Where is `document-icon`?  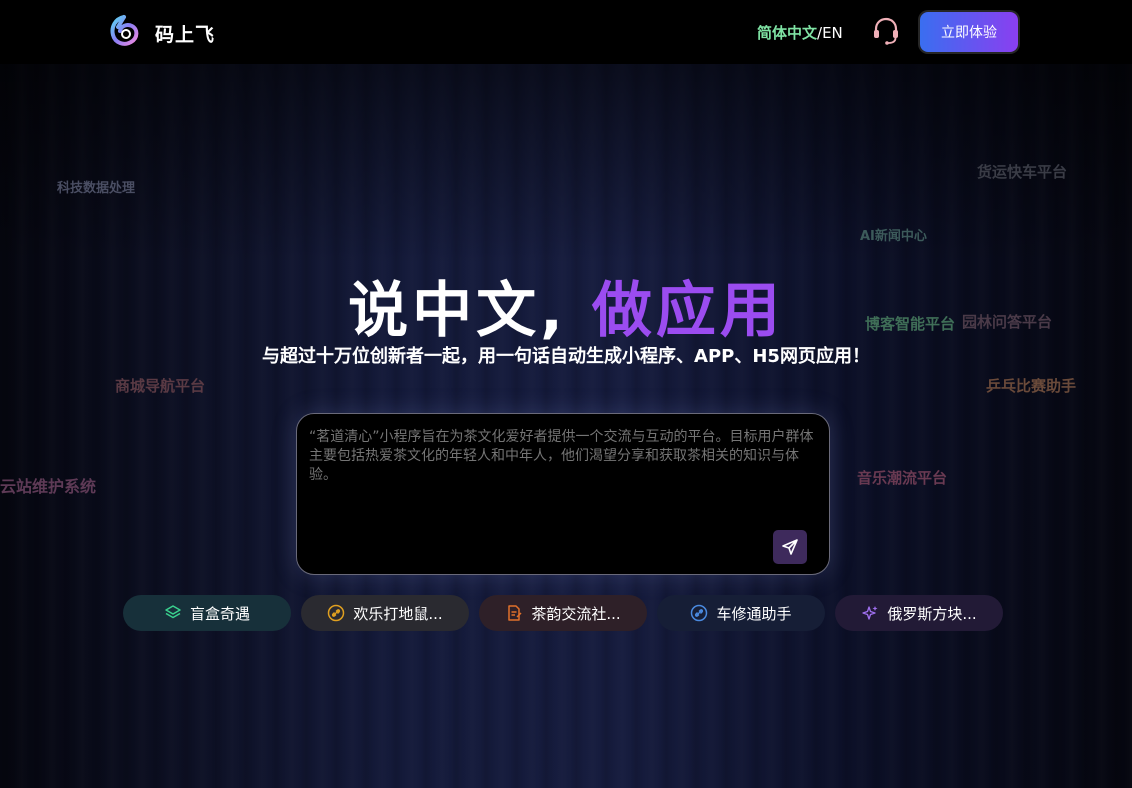 document-icon is located at coordinates (515, 613).